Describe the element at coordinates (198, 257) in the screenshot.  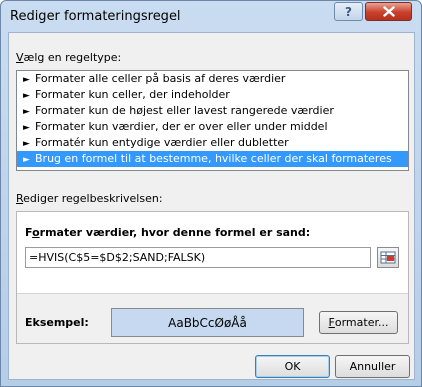
I see `formula-input: =HVIS(C$5=$D$2;SAND;FALSK)` at that location.